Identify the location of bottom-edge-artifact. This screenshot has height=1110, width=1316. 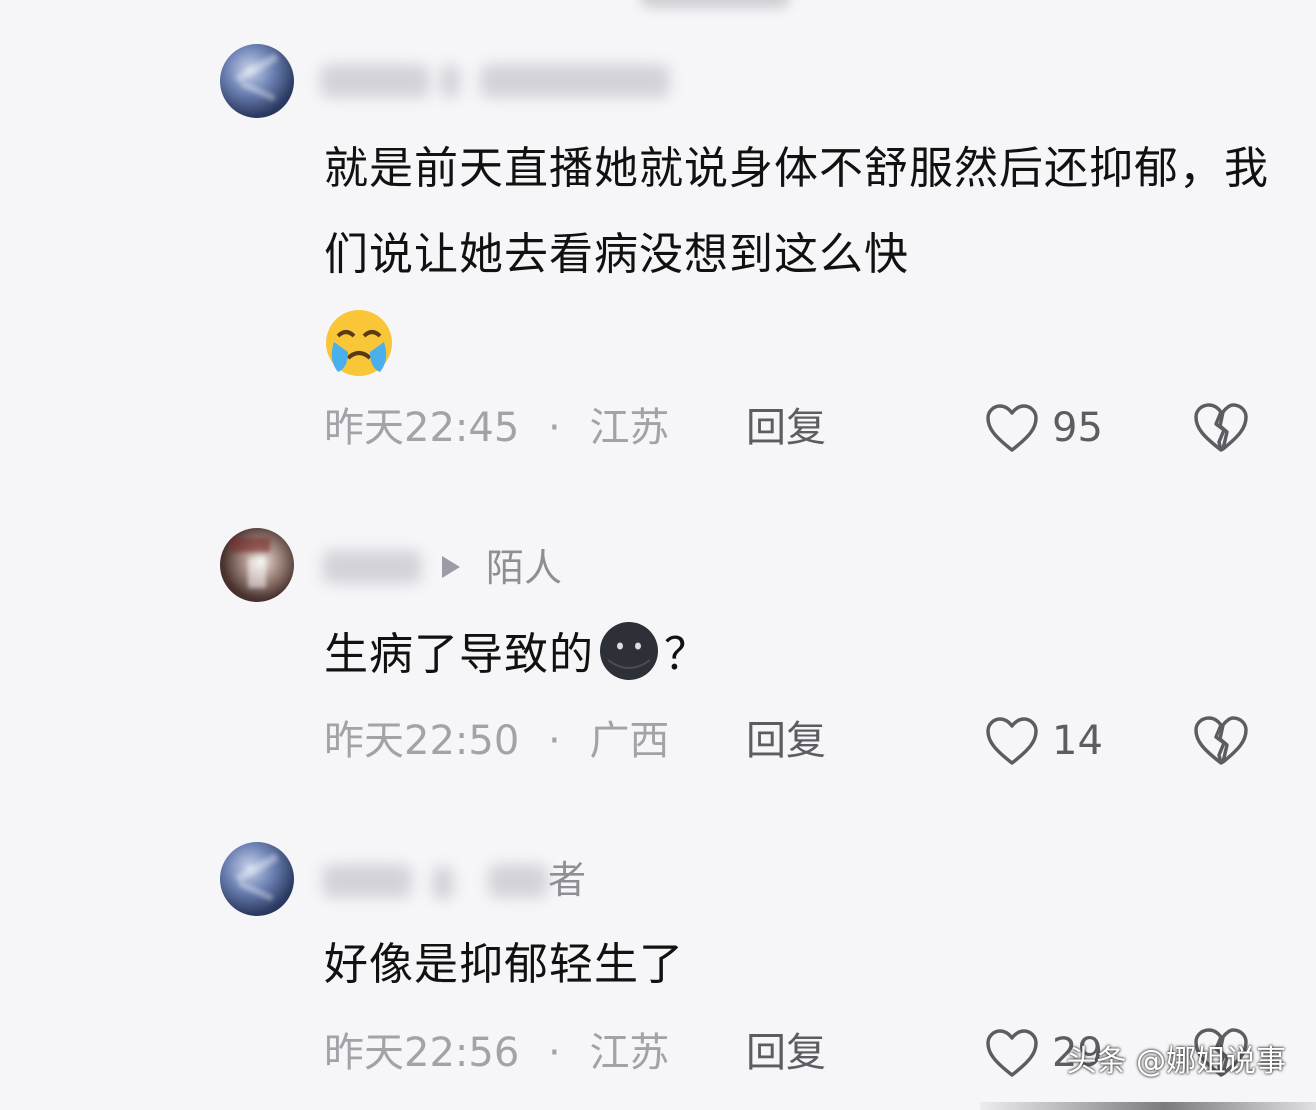
(1148, 1106).